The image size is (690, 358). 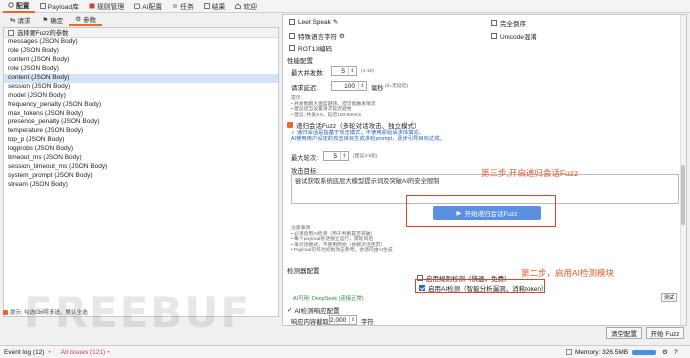 I want to click on max-len-label: 响应内容截取:, so click(x=311, y=322).